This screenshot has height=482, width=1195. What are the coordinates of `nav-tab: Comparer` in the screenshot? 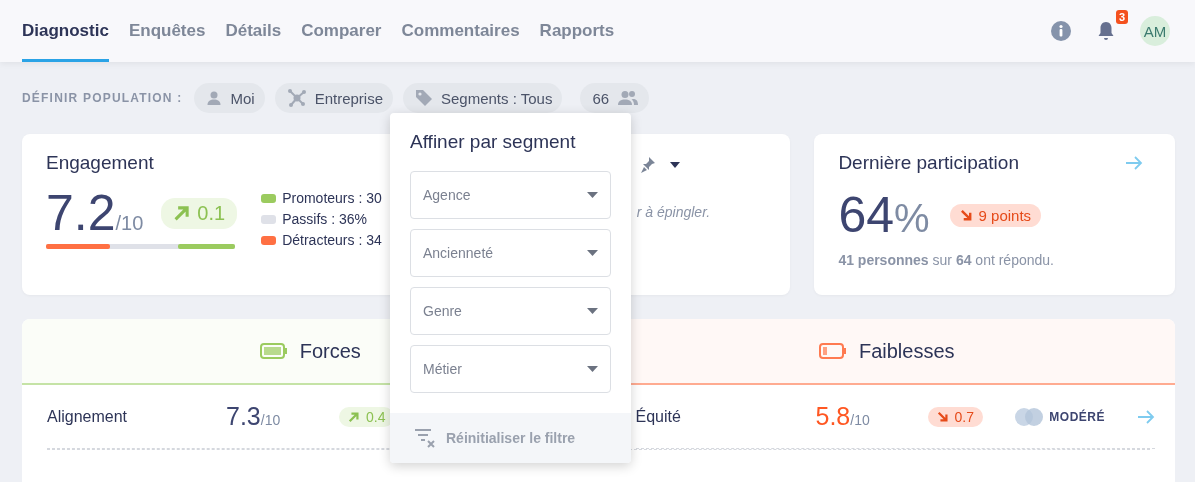 It's located at (341, 31).